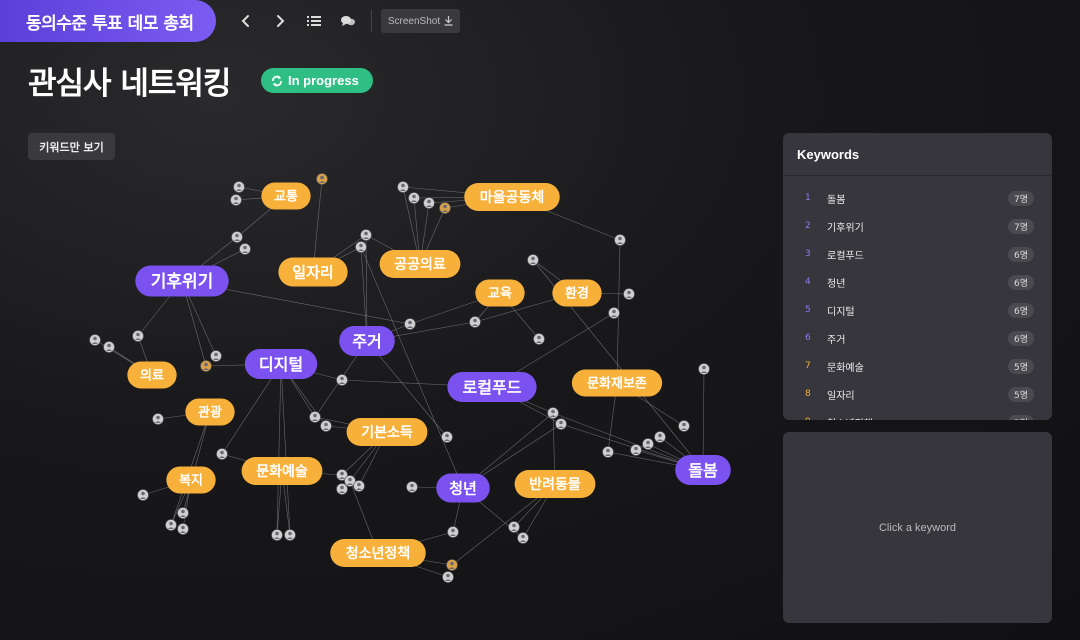 This screenshot has width=1080, height=640. I want to click on keyword-node-gihu: 기후위기, so click(182, 281).